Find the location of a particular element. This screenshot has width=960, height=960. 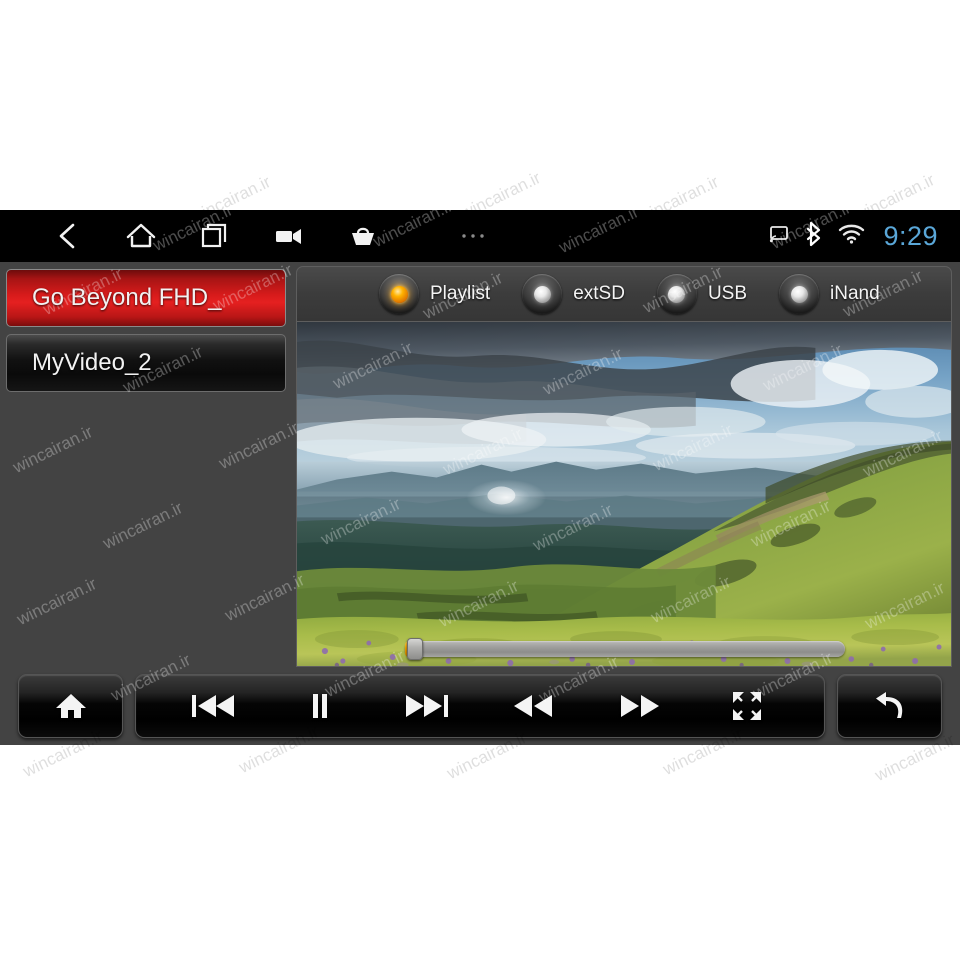

basket-icon is located at coordinates (363, 236).